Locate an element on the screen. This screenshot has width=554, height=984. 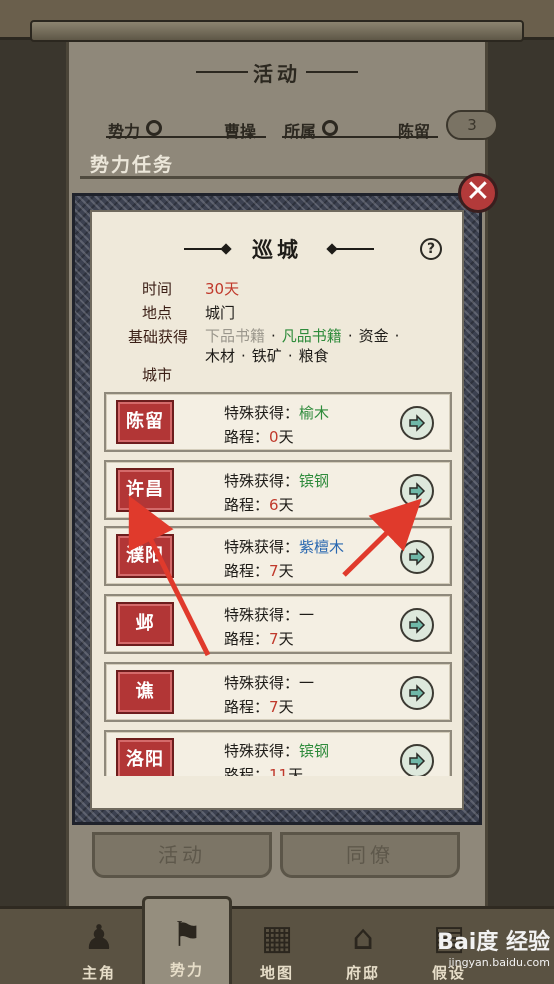
mansion-icon: ⌂ is located at coordinates (363, 938).